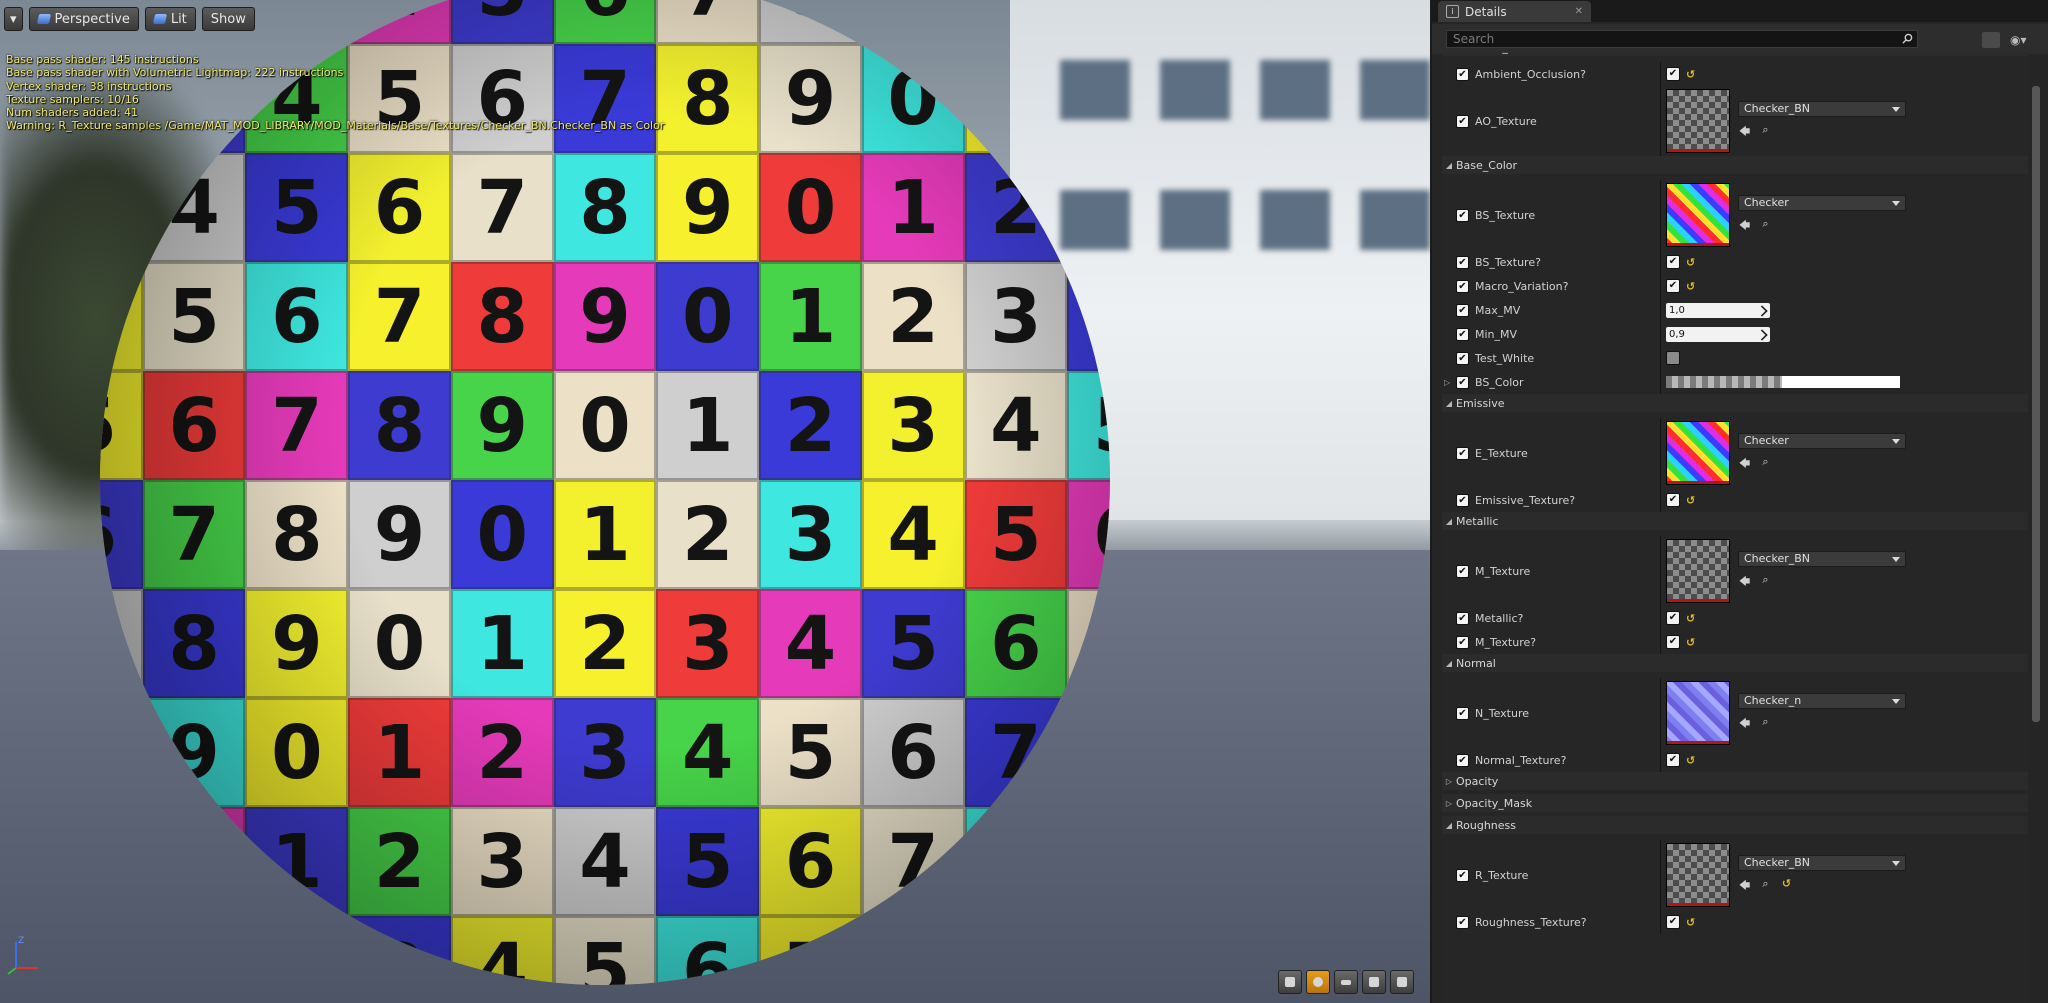 This screenshot has height=1003, width=2048. Describe the element at coordinates (13, 19) in the screenshot. I see `viewport-menu-button: ▾` at that location.